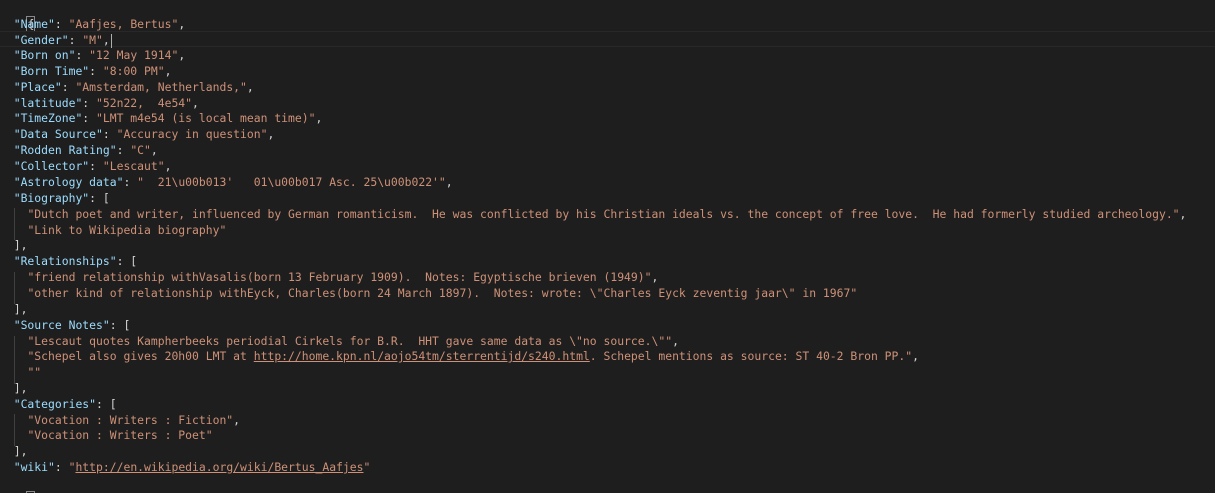 The width and height of the screenshot is (1215, 493). I want to click on place-value: "Amsterdam, Netherlands,", so click(161, 87).